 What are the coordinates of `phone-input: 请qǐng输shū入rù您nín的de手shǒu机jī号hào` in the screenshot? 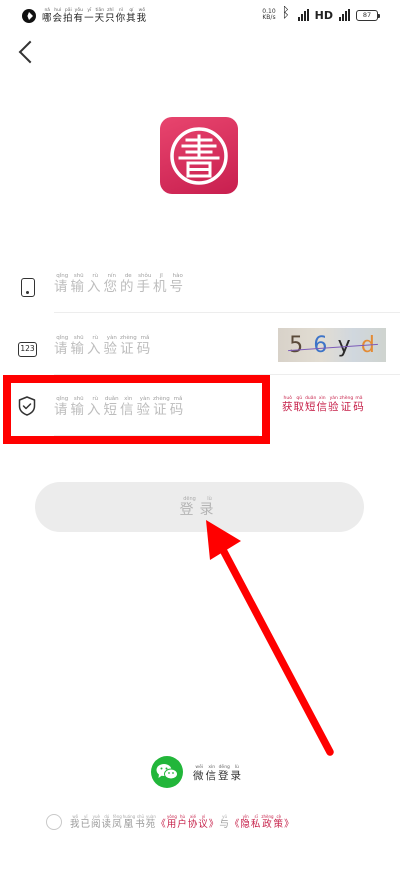 It's located at (120, 284).